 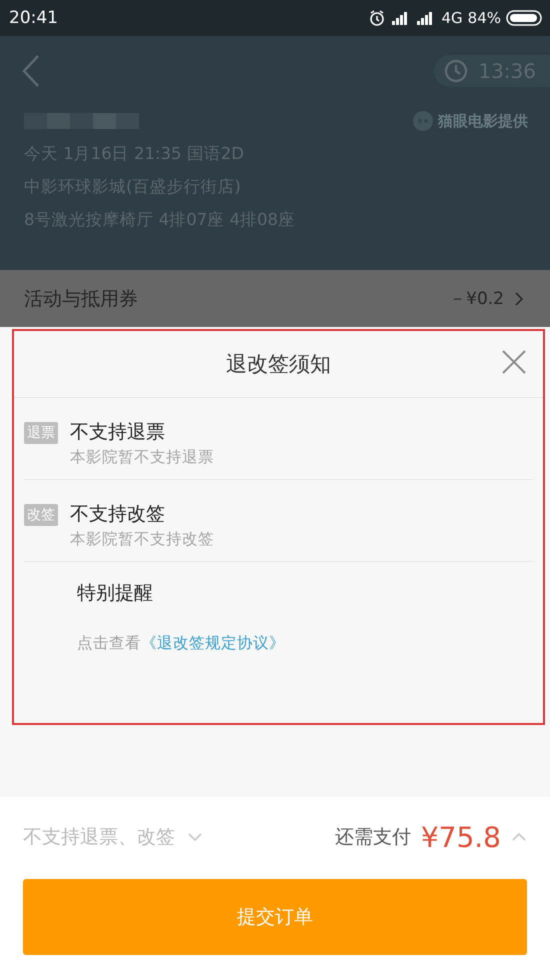 What do you see at coordinates (142, 539) in the screenshot?
I see `policy-description: 本影院暂不支持改签` at bounding box center [142, 539].